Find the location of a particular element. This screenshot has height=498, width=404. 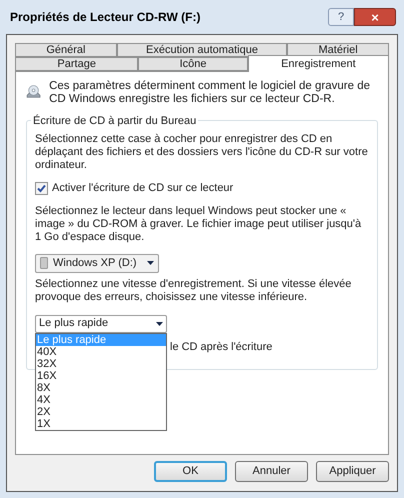

group-title: Écriture de CD à partir du Bureau is located at coordinates (114, 121).